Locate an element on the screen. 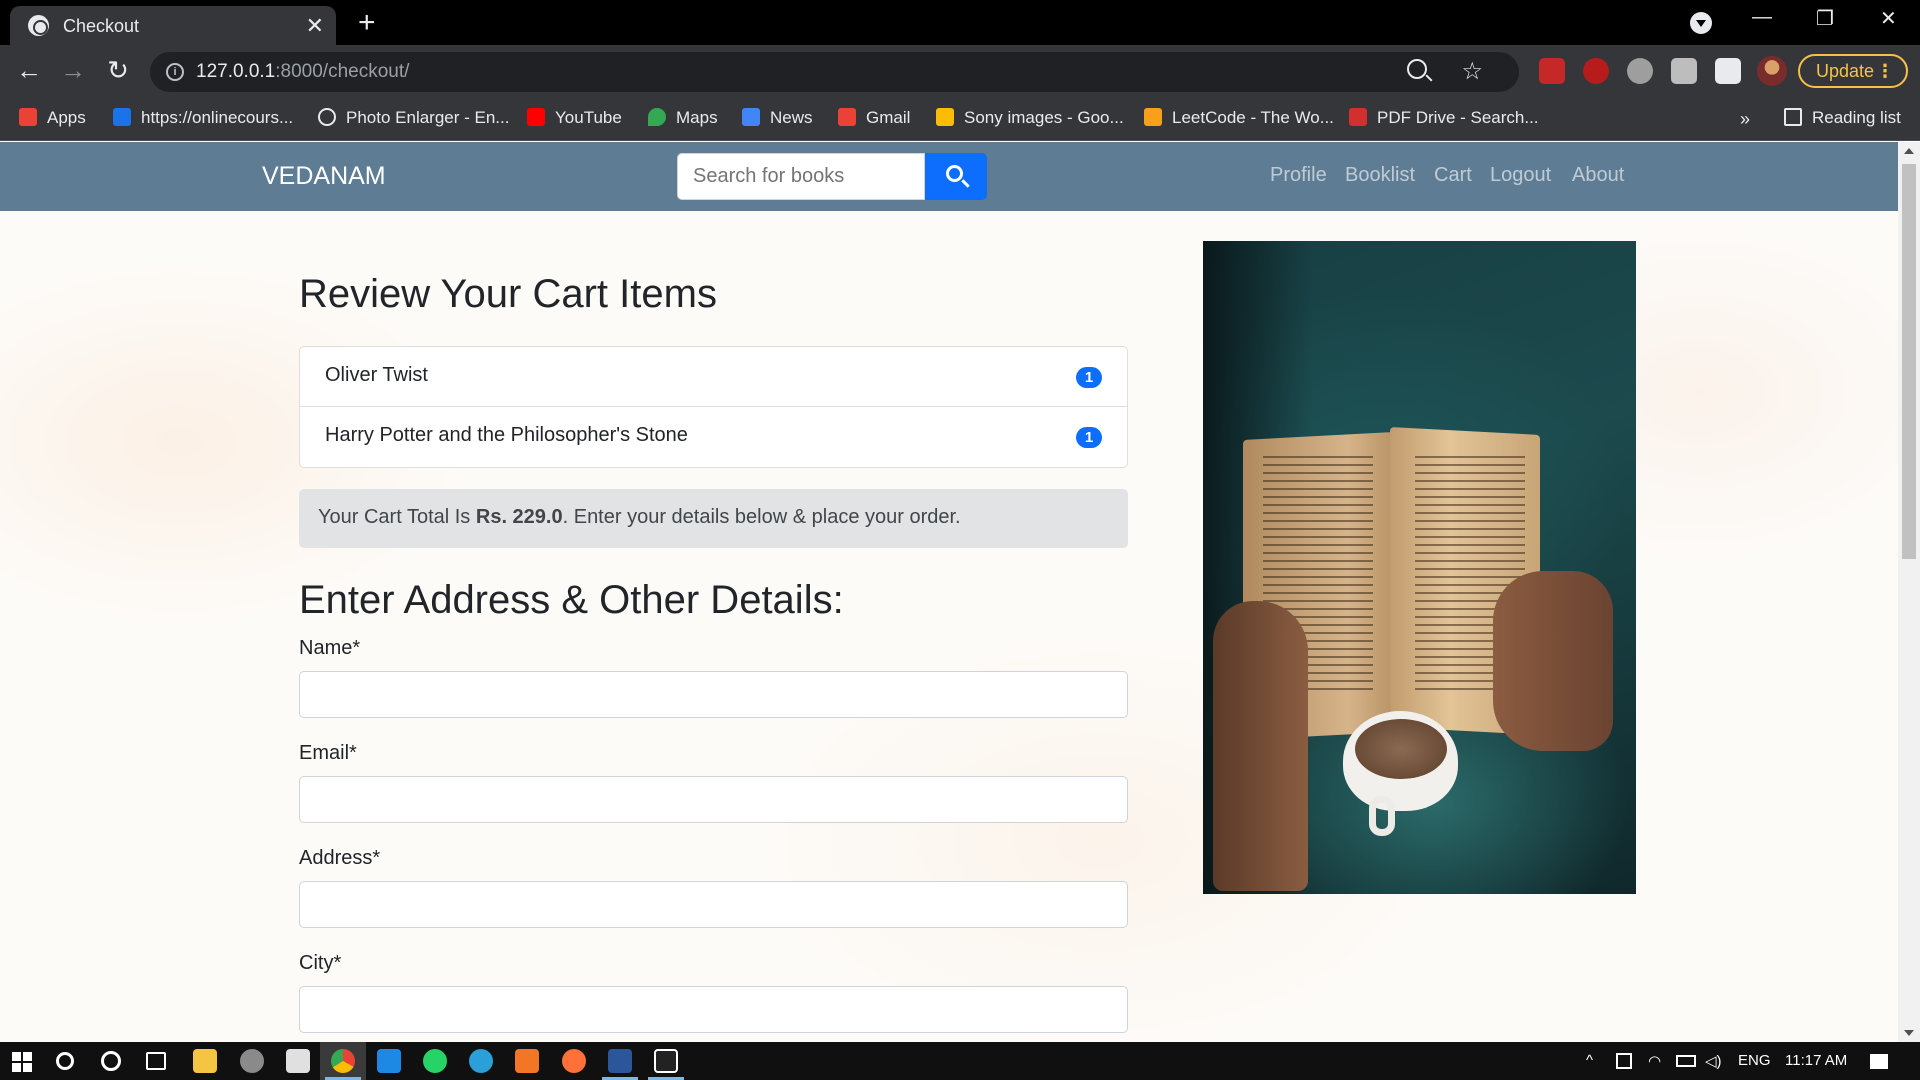 The image size is (1920, 1080). magnifier-icon is located at coordinates (327, 117).